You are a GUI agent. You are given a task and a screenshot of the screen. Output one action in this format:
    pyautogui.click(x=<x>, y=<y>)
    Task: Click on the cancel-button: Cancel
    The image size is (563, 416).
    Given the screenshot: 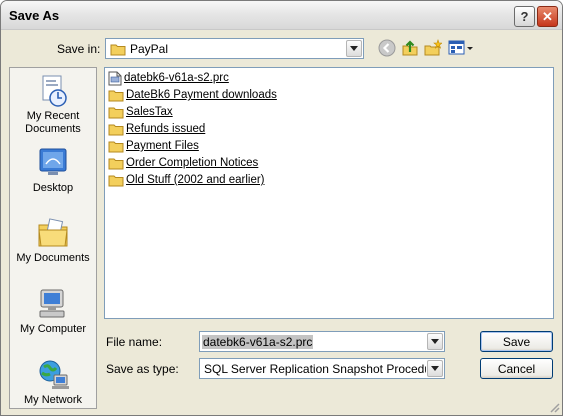 What is the action you would take?
    pyautogui.click(x=516, y=368)
    